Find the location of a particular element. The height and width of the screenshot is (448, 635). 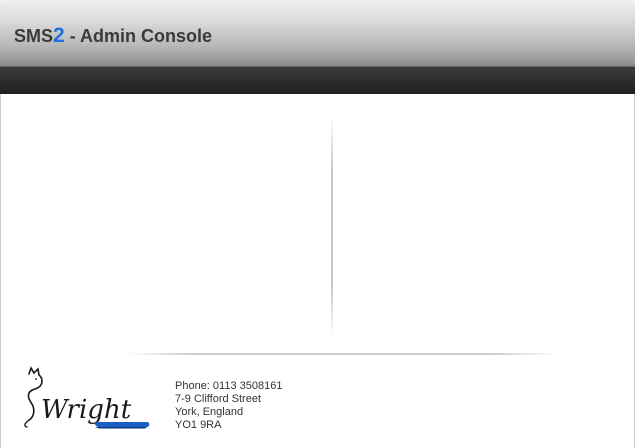

wright-cat-logo-icon: Wright is located at coordinates (87, 397).